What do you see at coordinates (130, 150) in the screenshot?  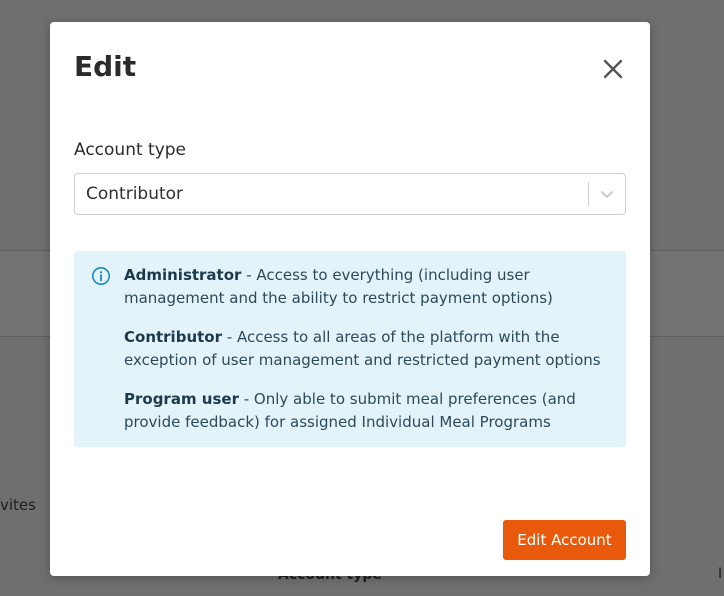 I see `account-type-label: Account type` at bounding box center [130, 150].